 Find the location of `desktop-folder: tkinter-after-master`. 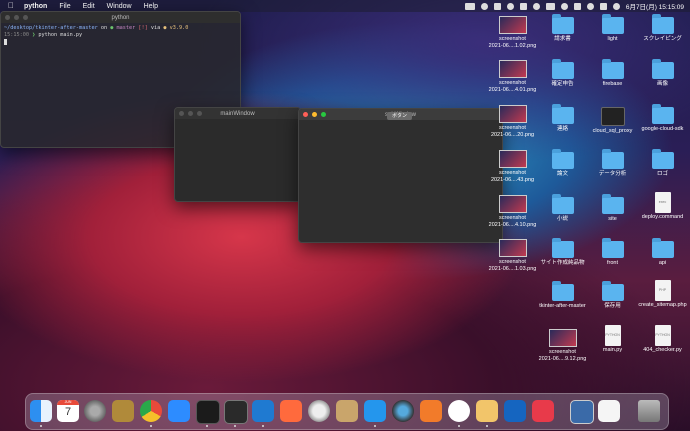

desktop-folder: tkinter-after-master is located at coordinates (562, 295).